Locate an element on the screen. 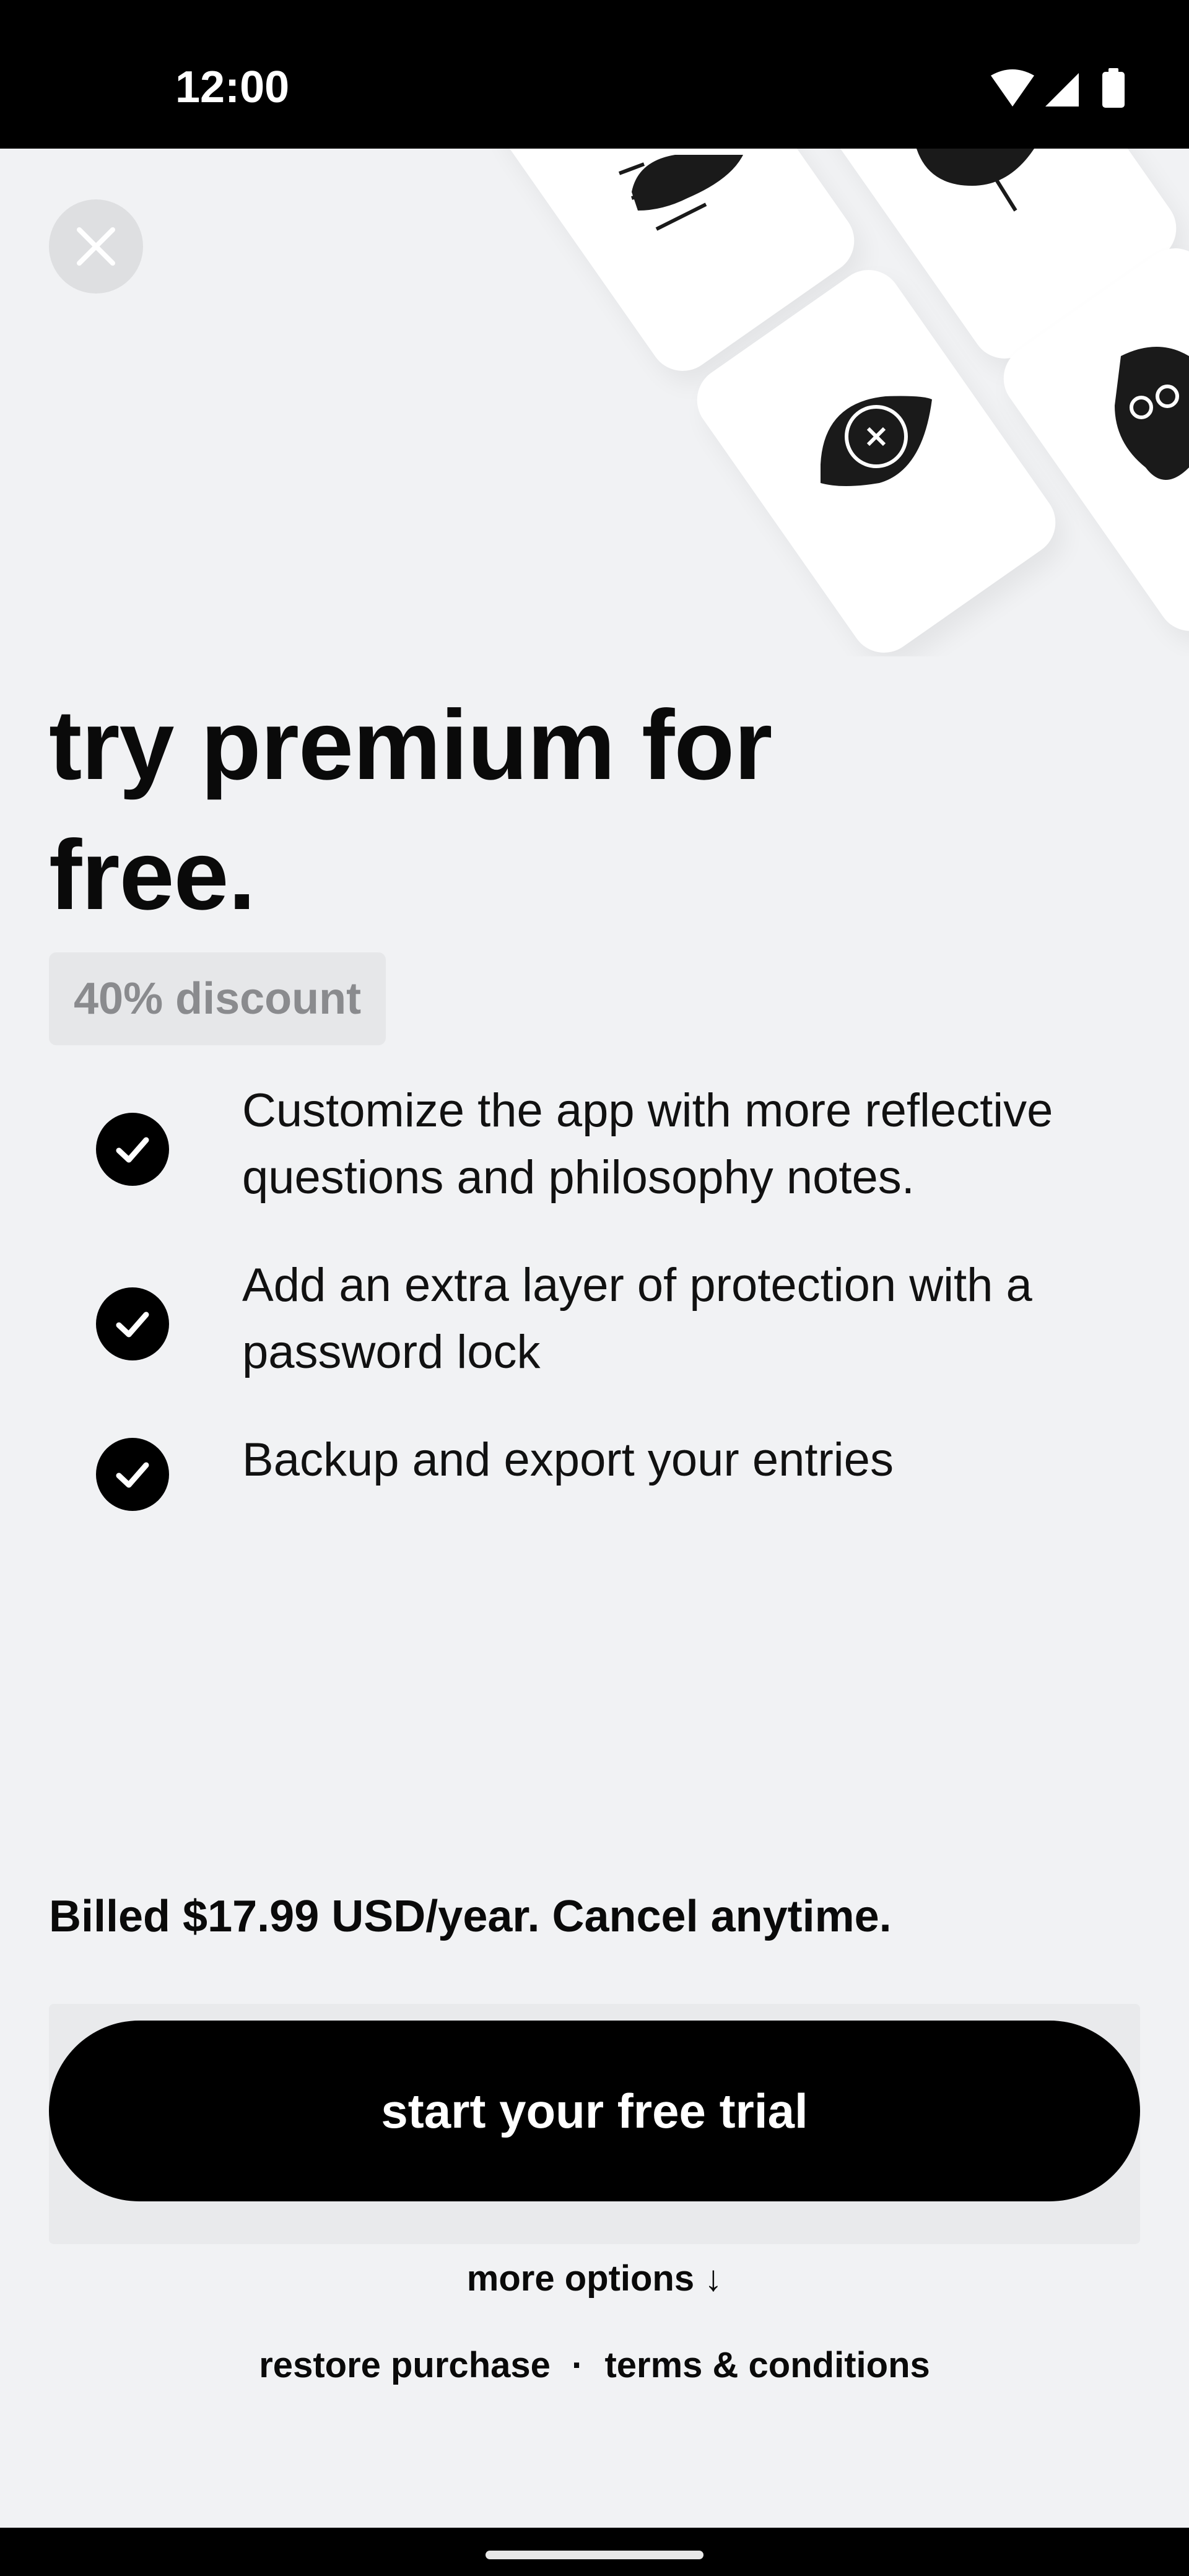 Image resolution: width=1189 pixels, height=2576 pixels. start-free-trial-button: start your free trial is located at coordinates (594, 2111).